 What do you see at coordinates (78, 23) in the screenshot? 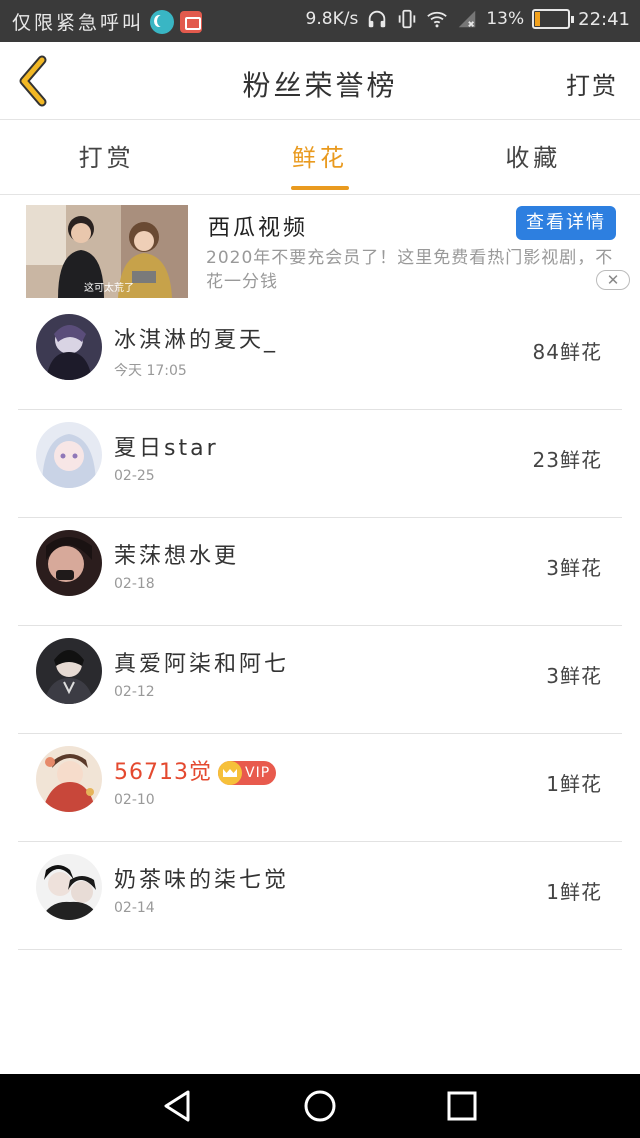
I see `carrier-text: 仅限紧急呼叫` at bounding box center [78, 23].